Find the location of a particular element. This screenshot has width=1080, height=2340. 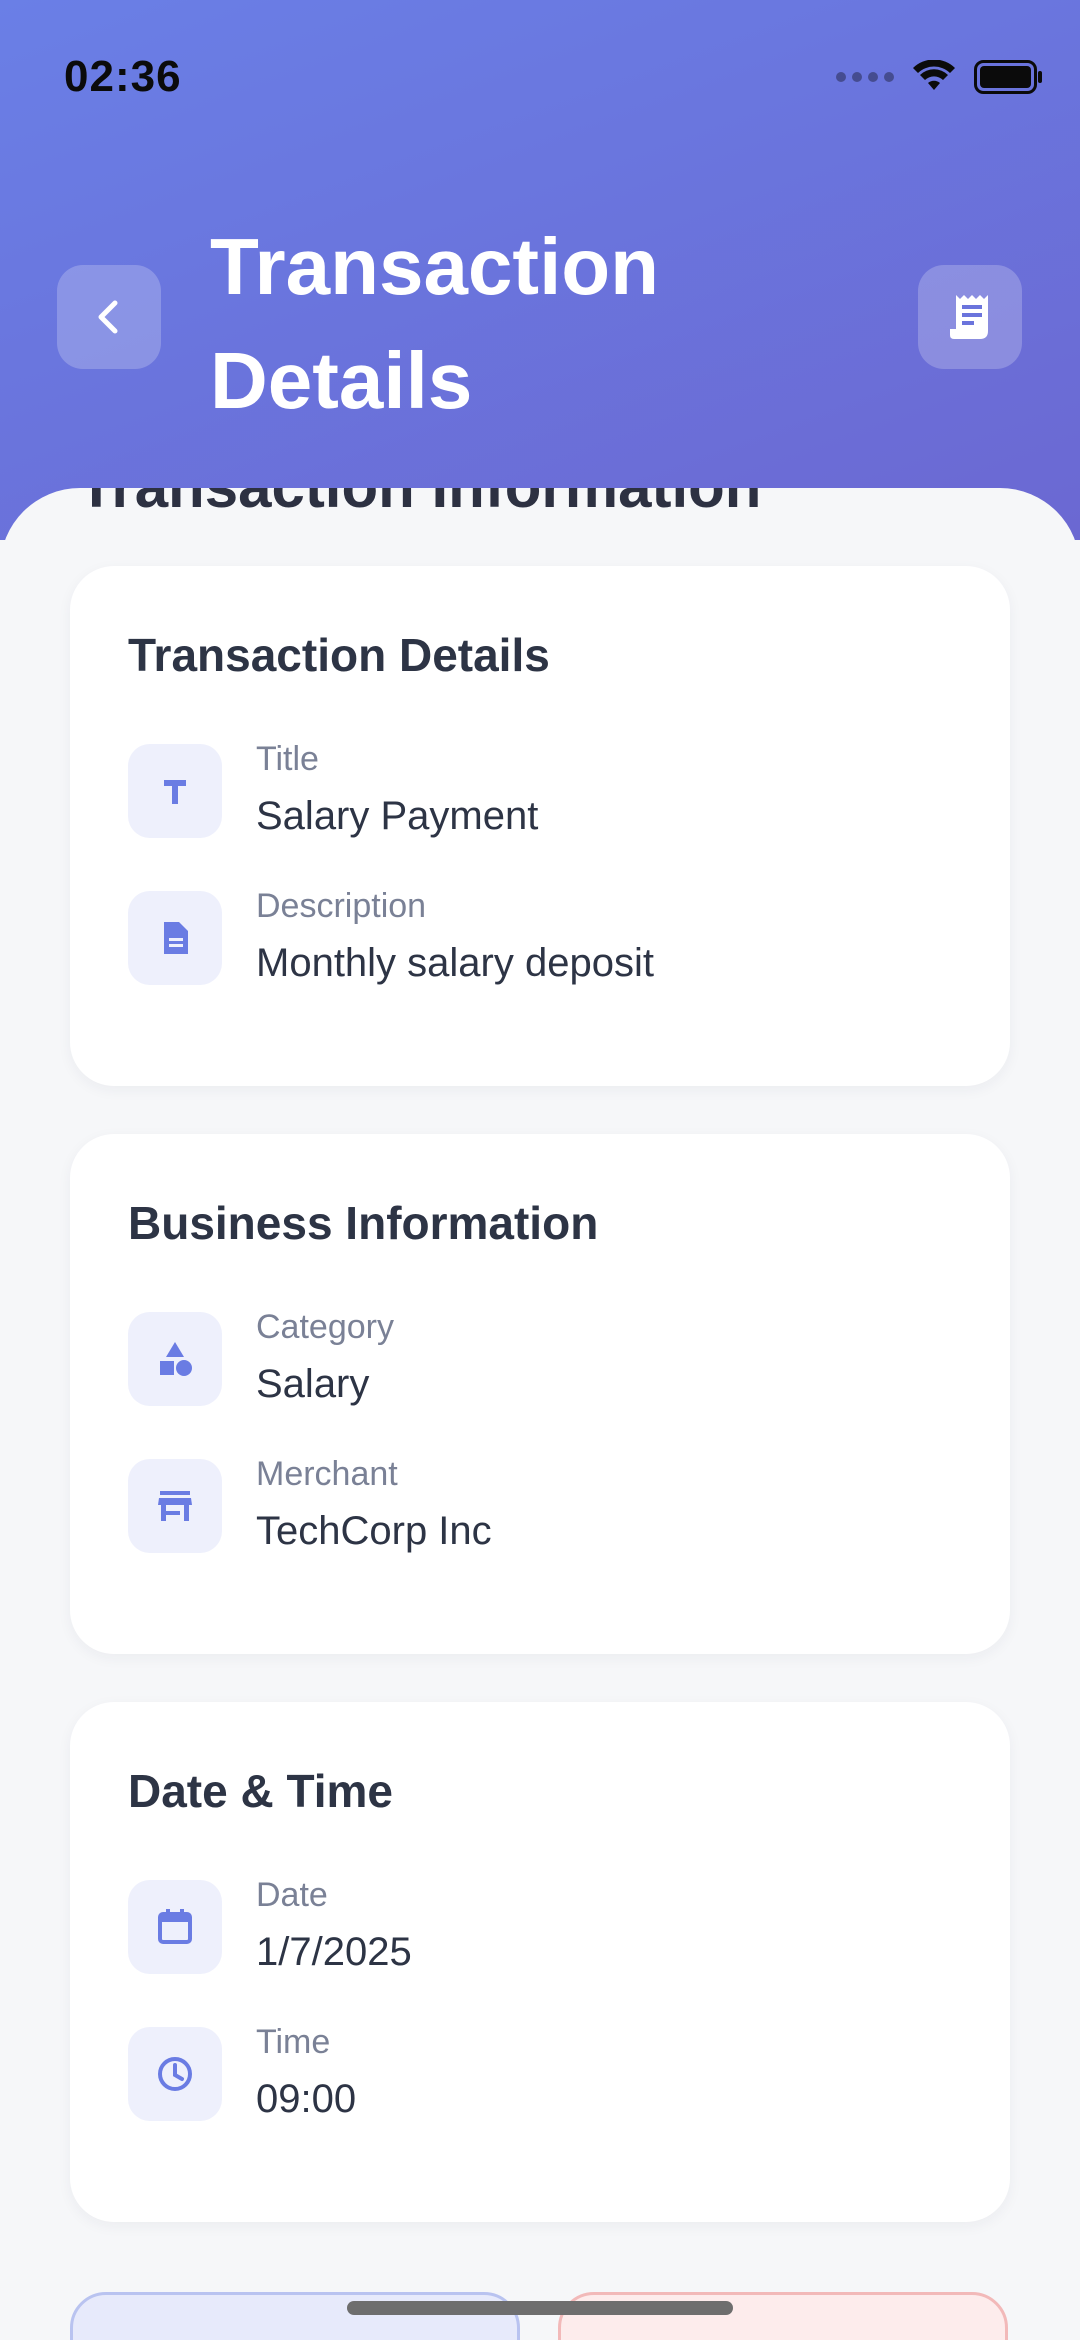

row-value: 1/7/2025 is located at coordinates (334, 1952).